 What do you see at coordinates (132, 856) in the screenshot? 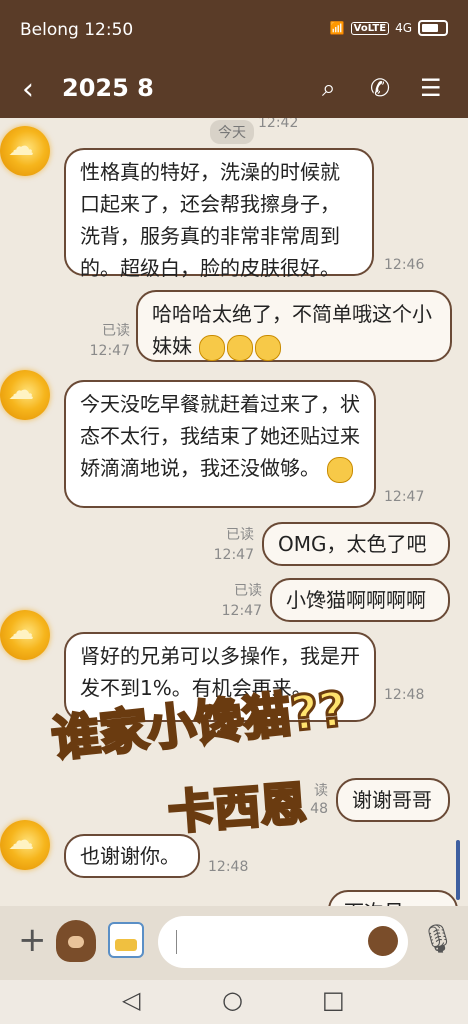
I see `message-bubble-incoming: 也谢谢你。` at bounding box center [132, 856].